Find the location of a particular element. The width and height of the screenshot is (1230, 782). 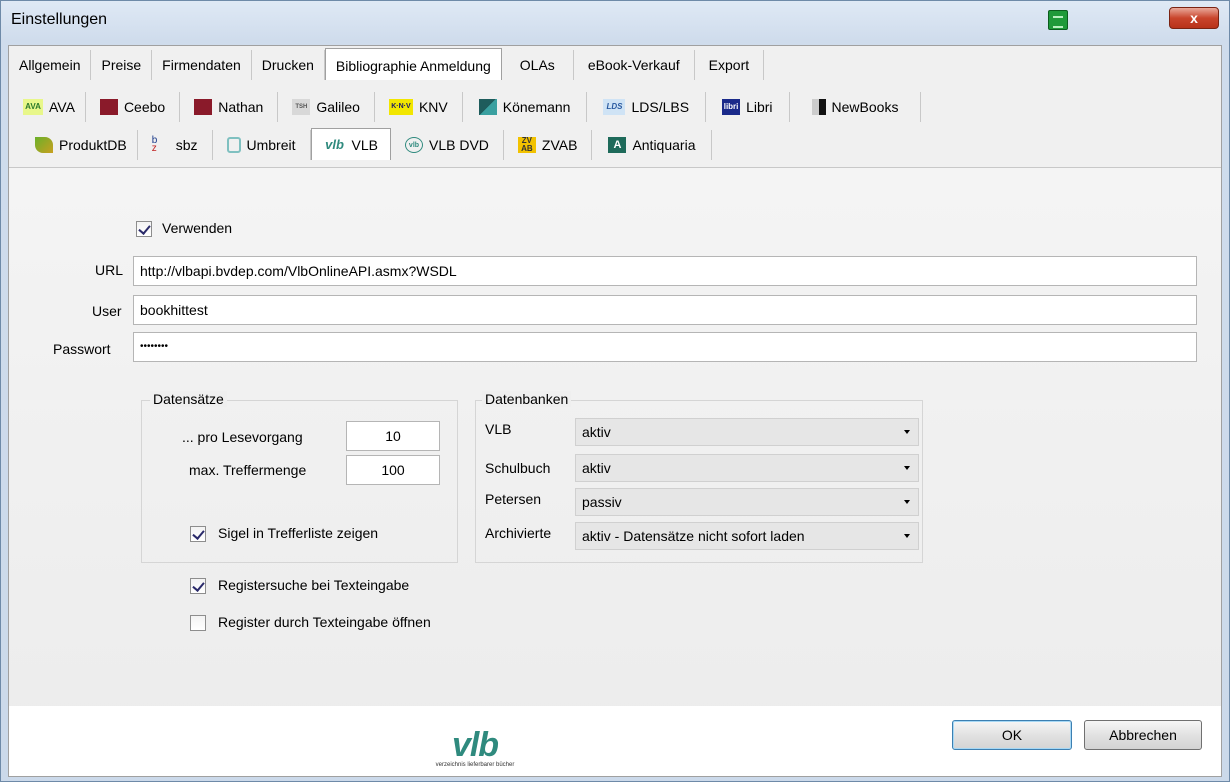

tab-label: Nathan is located at coordinates (241, 107).